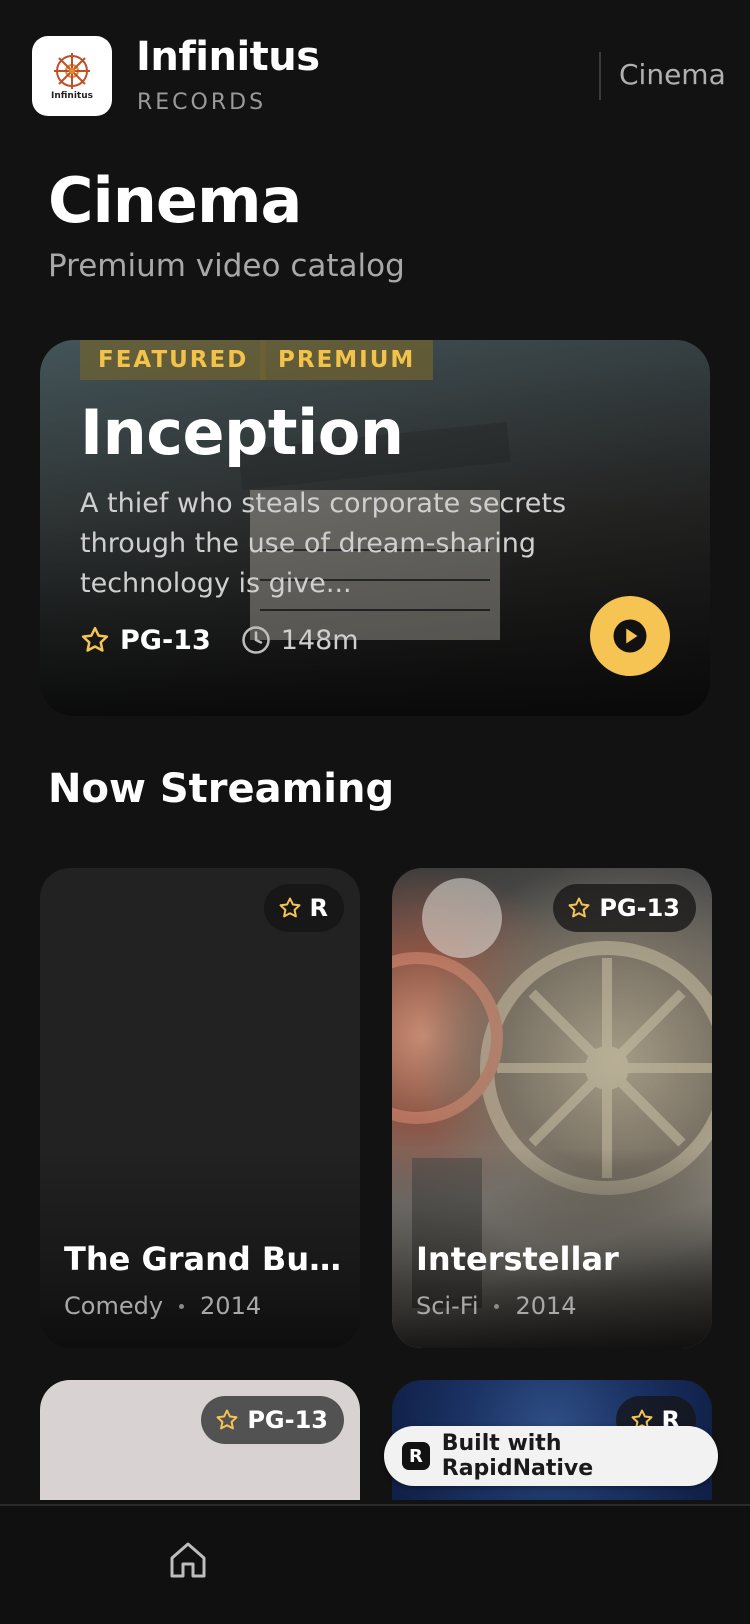 This screenshot has width=750, height=1624. Describe the element at coordinates (303, 908) in the screenshot. I see `rating-badge: R` at that location.